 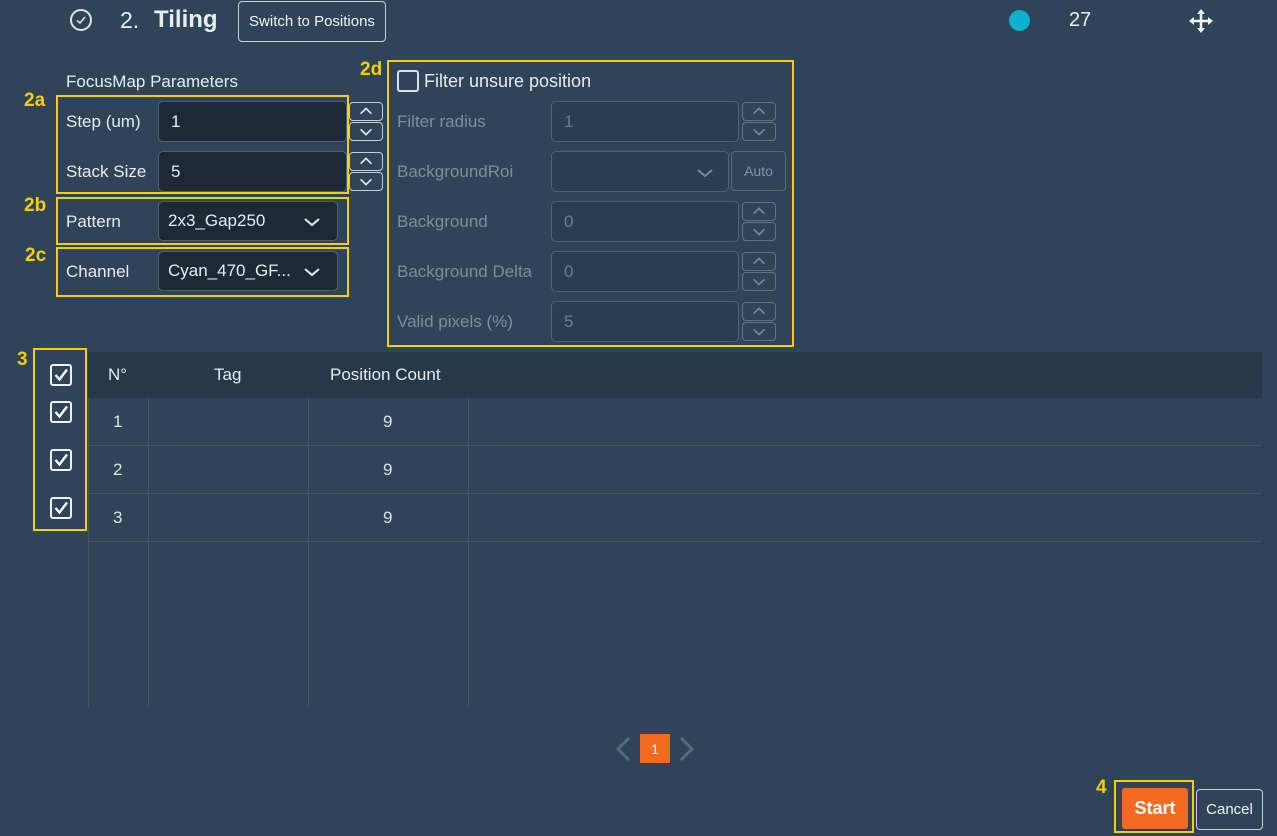 What do you see at coordinates (35, 100) in the screenshot?
I see `annotation-2a: 2a` at bounding box center [35, 100].